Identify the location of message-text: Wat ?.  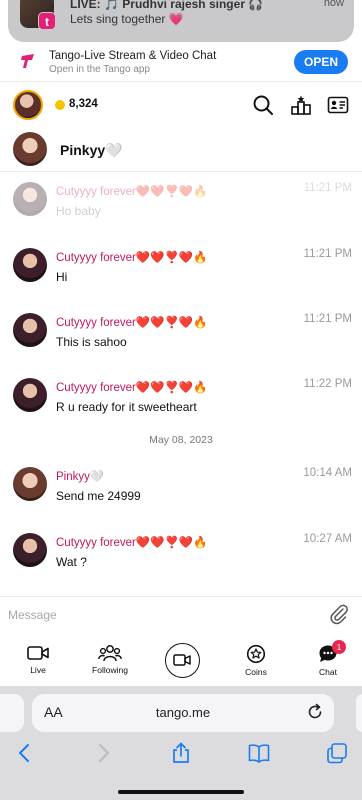
(71, 562).